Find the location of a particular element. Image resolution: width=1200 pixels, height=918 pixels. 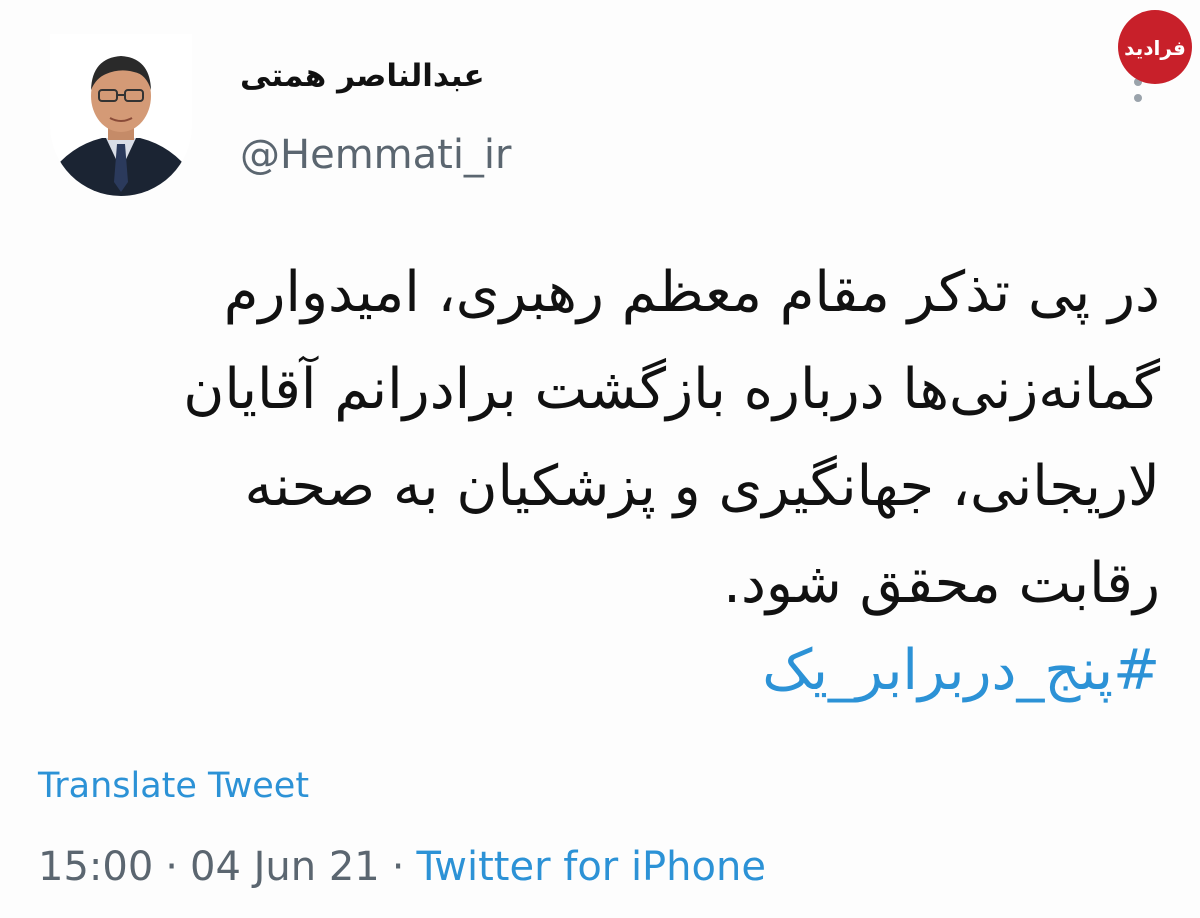

svg-text: فرادید is located at coordinates (1155, 48).